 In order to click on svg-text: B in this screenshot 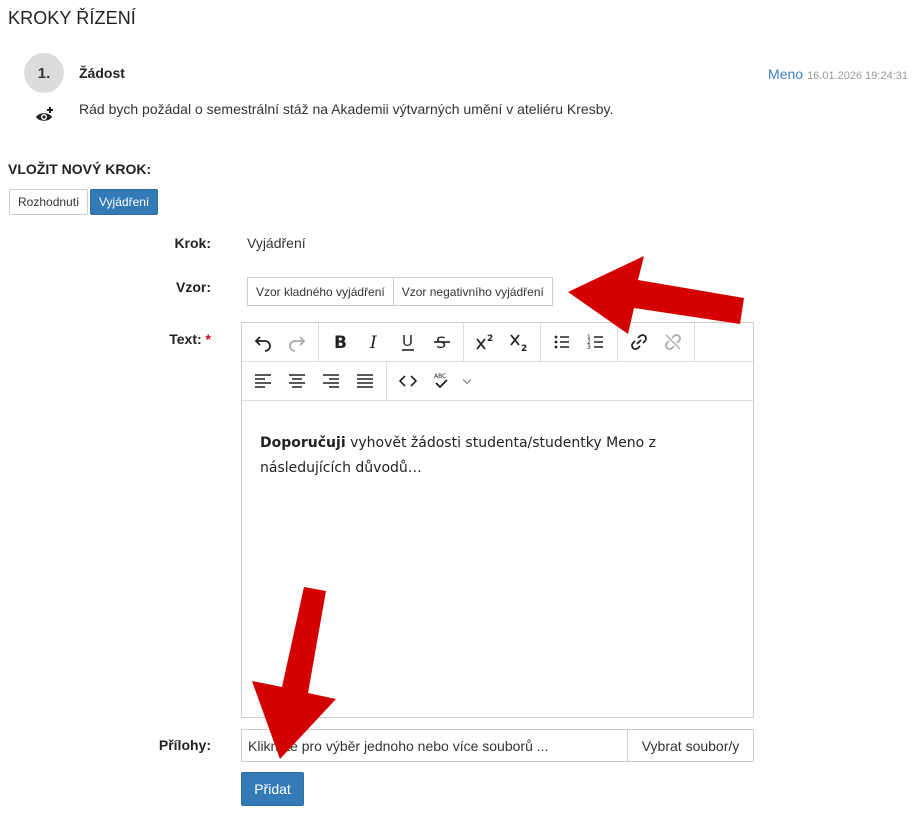, I will do `click(340, 342)`.